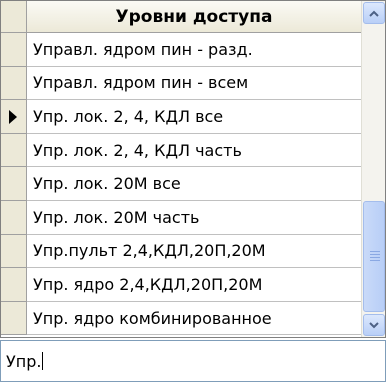 This screenshot has width=388, height=383. I want to click on access-level-cell: Упр. лок. 2, 4, КДЛ часть, so click(194, 151).